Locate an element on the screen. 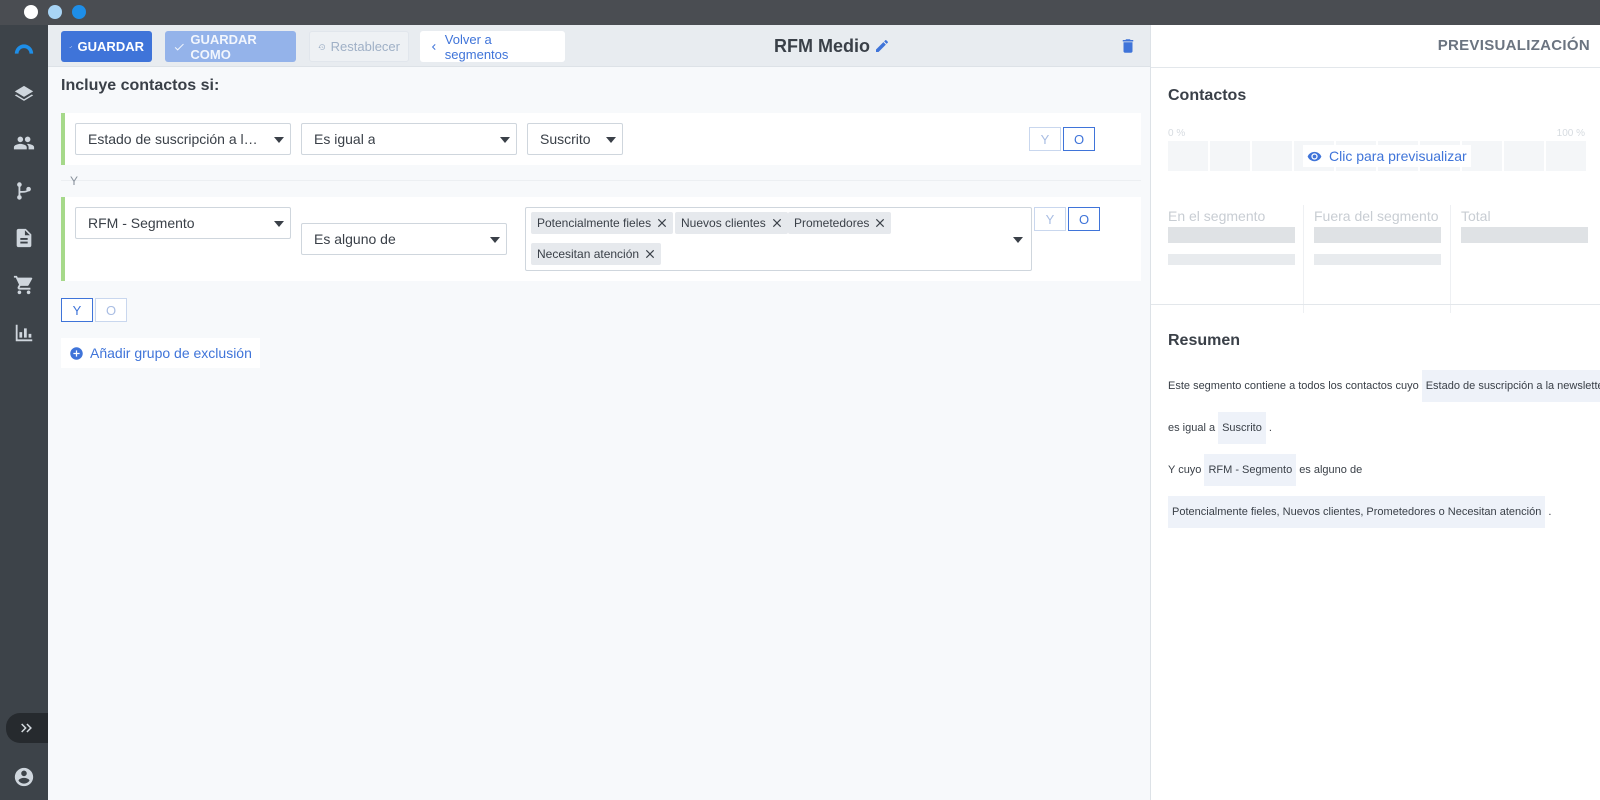 The width and height of the screenshot is (1600, 800). out-segment-label: Fuera del segmento is located at coordinates (1376, 216).